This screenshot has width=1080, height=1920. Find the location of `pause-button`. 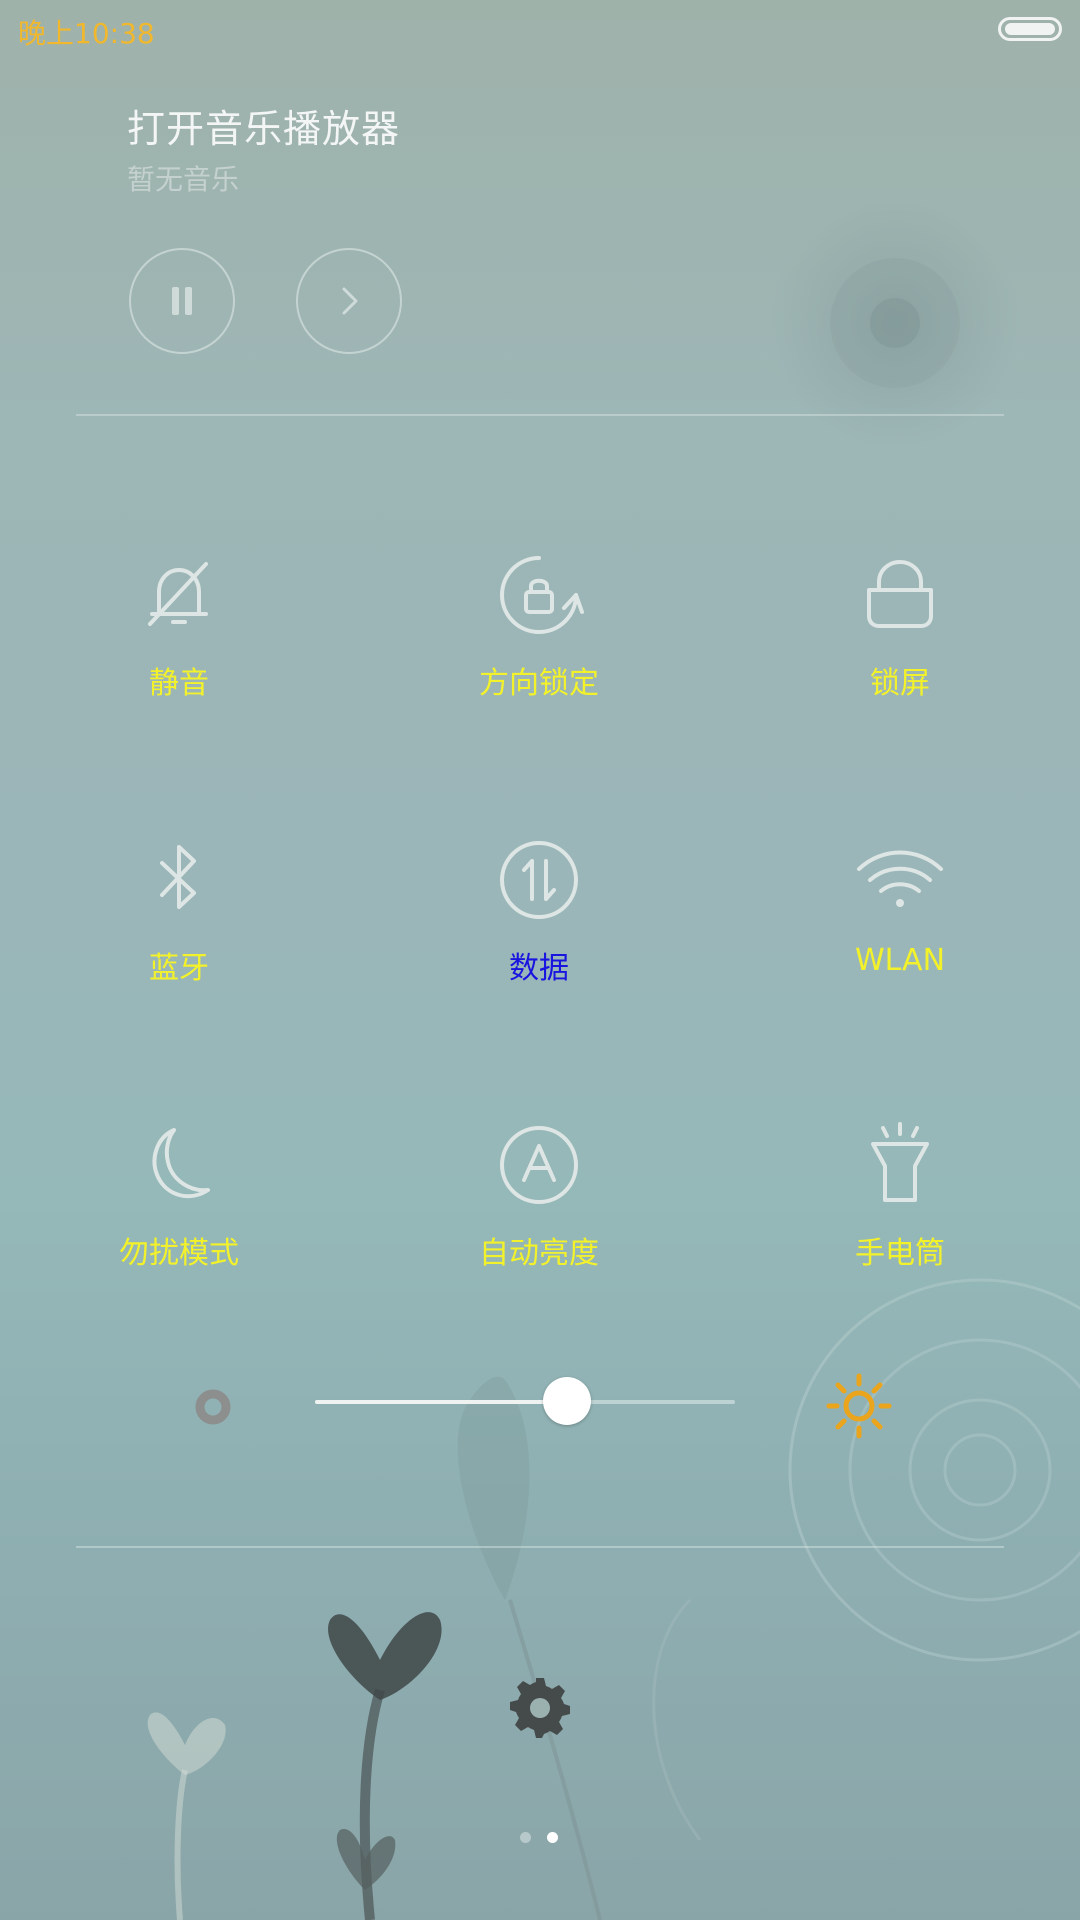

pause-button is located at coordinates (182, 301).